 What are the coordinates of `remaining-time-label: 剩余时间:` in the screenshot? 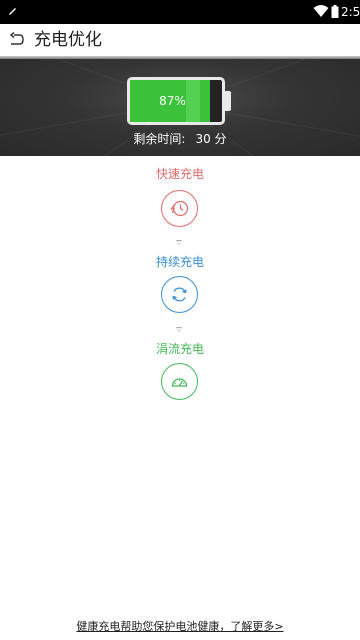 It's located at (159, 139).